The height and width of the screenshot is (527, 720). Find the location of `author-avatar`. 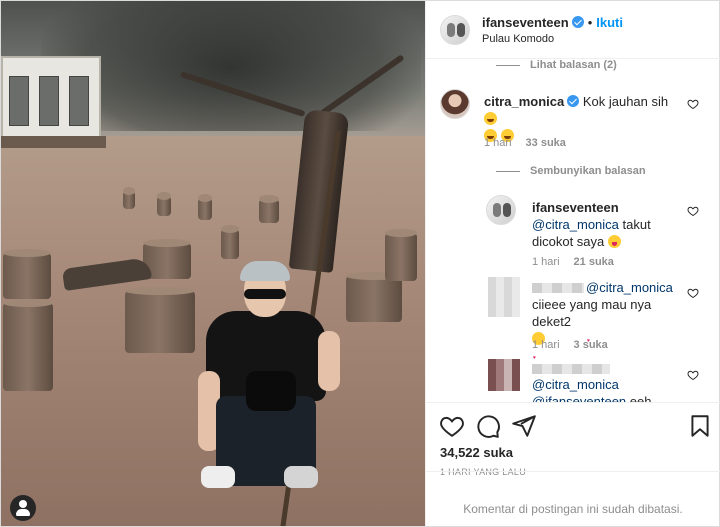

author-avatar is located at coordinates (455, 30).